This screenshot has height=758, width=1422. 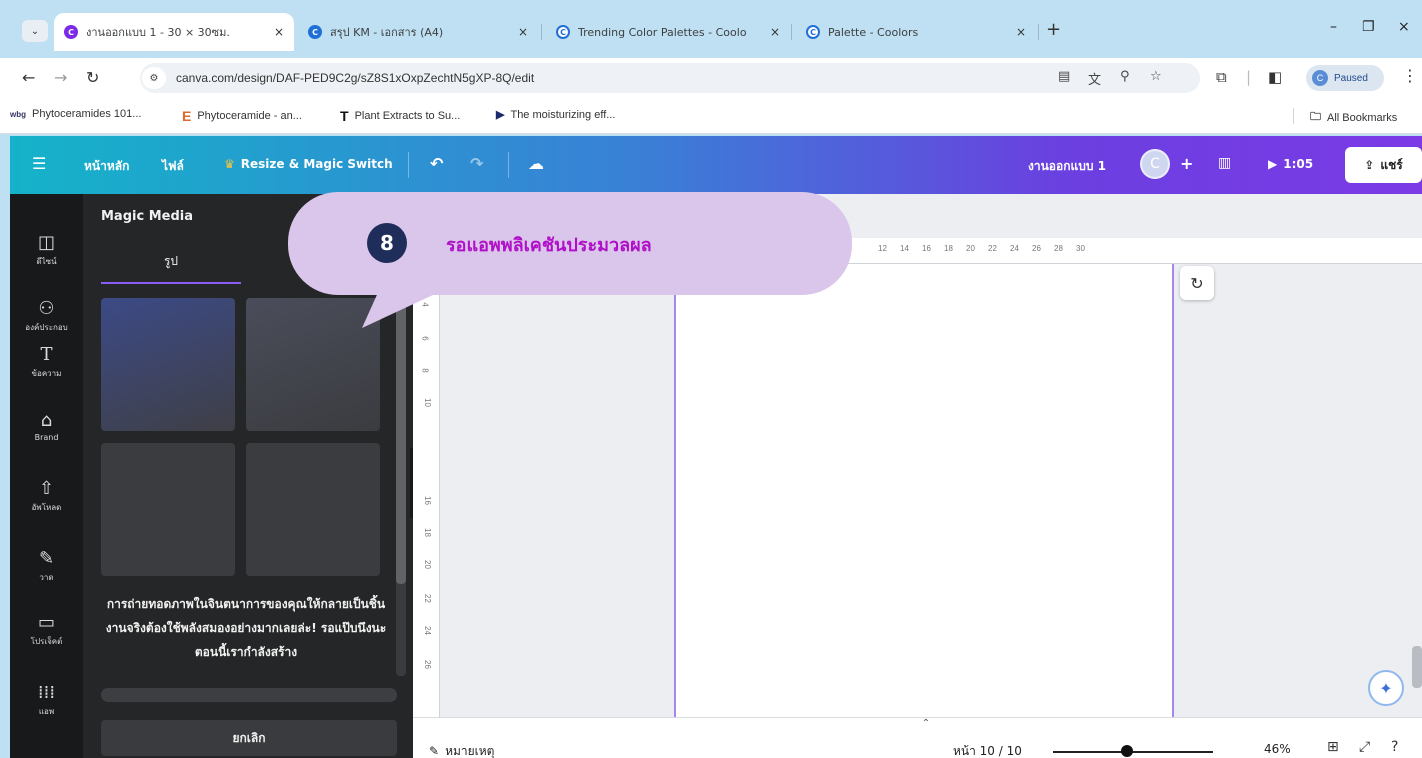 I want to click on translate-icon: 文, so click(x=1094, y=78).